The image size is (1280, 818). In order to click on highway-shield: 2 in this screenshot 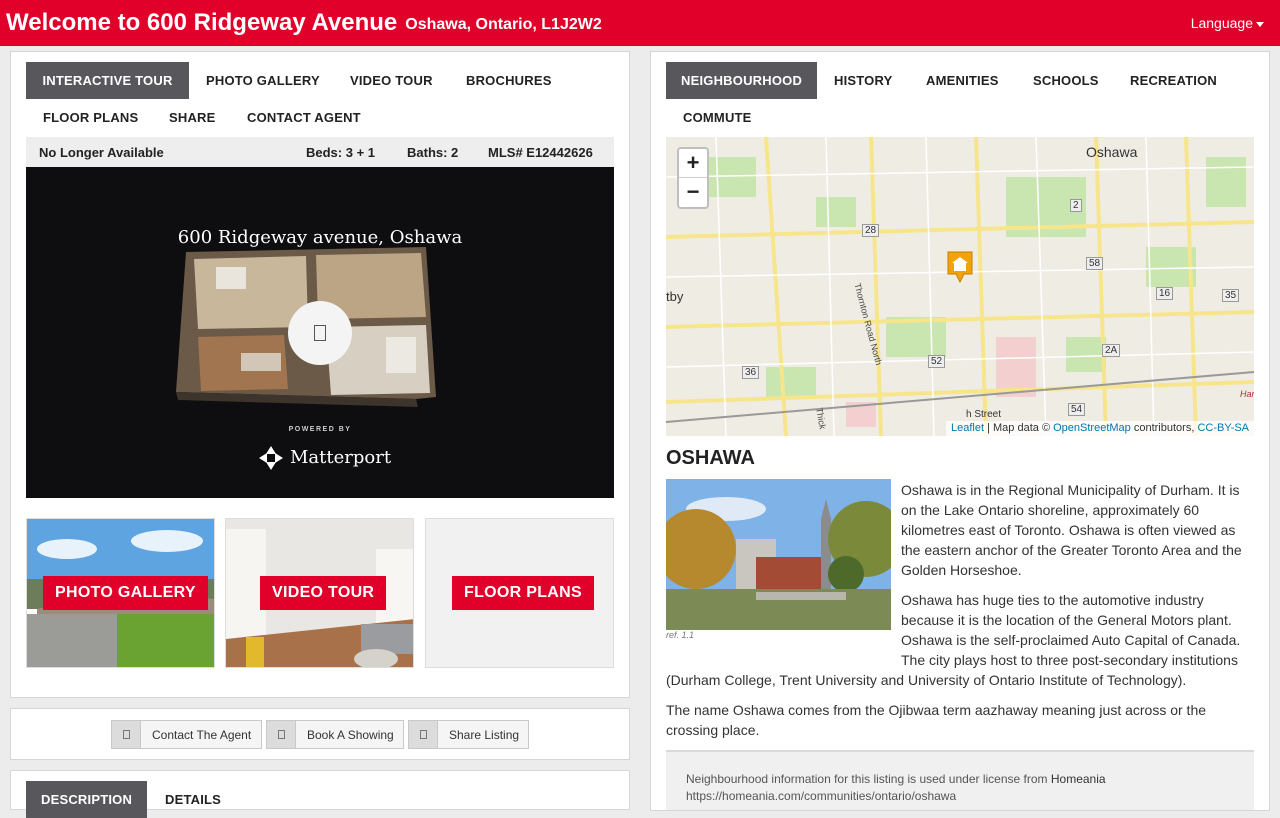, I will do `click(1076, 205)`.